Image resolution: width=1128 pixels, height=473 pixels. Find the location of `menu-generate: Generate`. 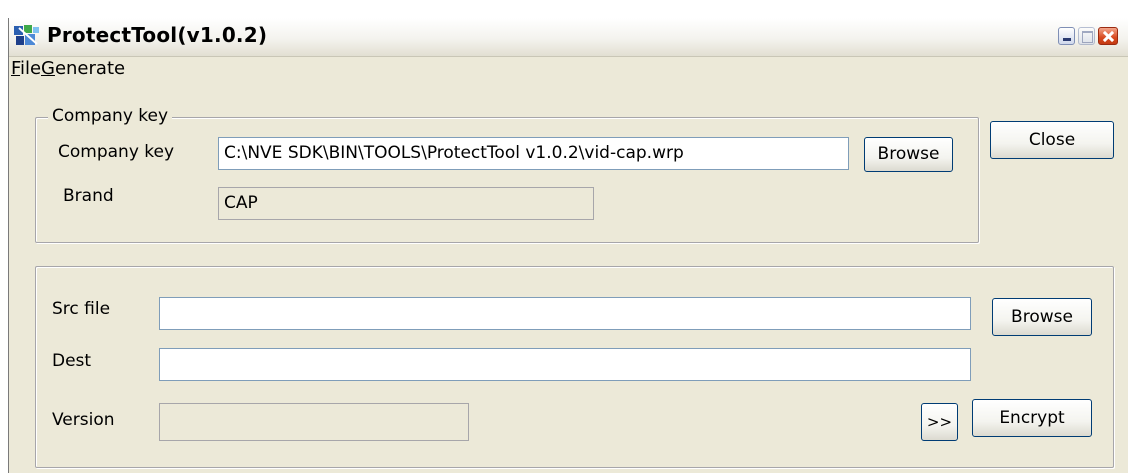

menu-generate: Generate is located at coordinates (83, 68).